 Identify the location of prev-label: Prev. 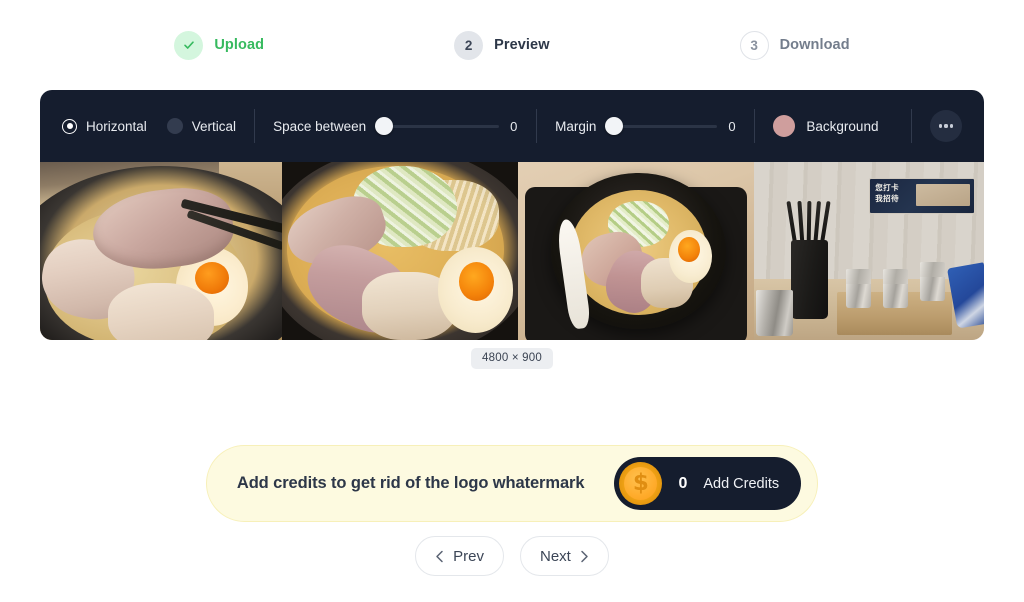
(468, 556).